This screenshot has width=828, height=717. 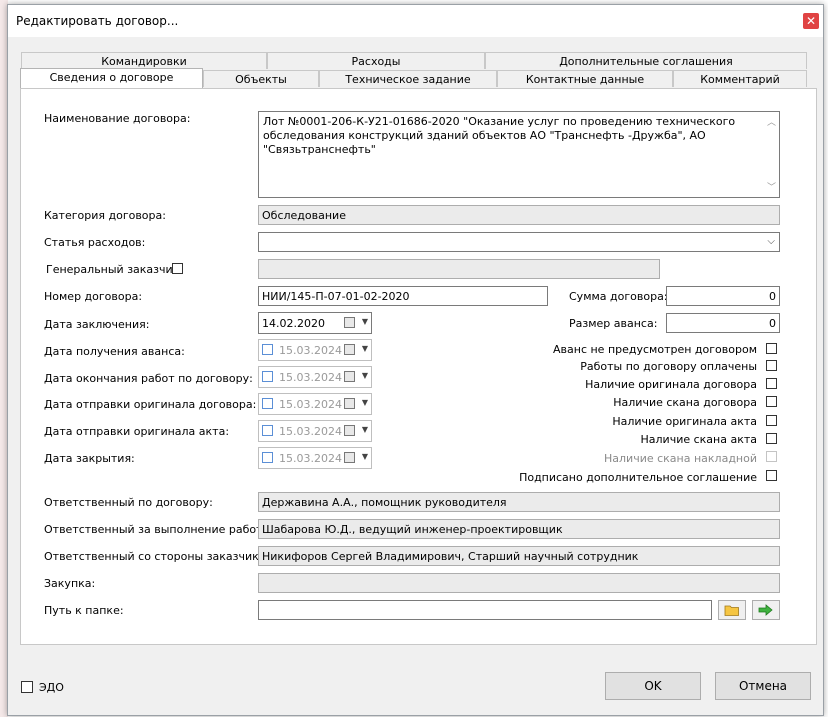 I want to click on check-waybill-scan-checkbox, so click(x=771, y=456).